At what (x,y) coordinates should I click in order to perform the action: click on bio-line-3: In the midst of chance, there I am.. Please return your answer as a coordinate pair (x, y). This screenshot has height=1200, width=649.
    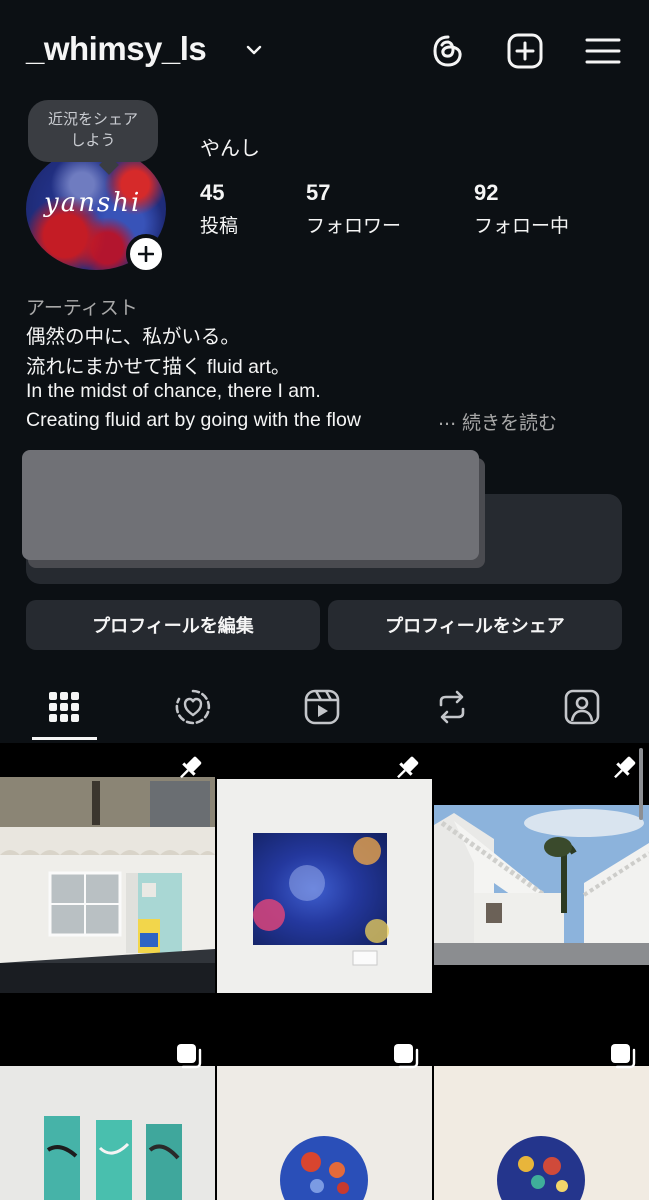
    Looking at the image, I should click on (173, 391).